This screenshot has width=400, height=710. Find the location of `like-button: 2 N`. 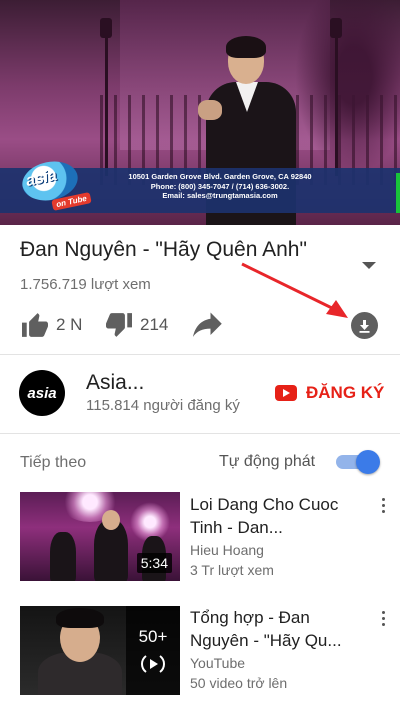

like-button: 2 N is located at coordinates (51, 325).